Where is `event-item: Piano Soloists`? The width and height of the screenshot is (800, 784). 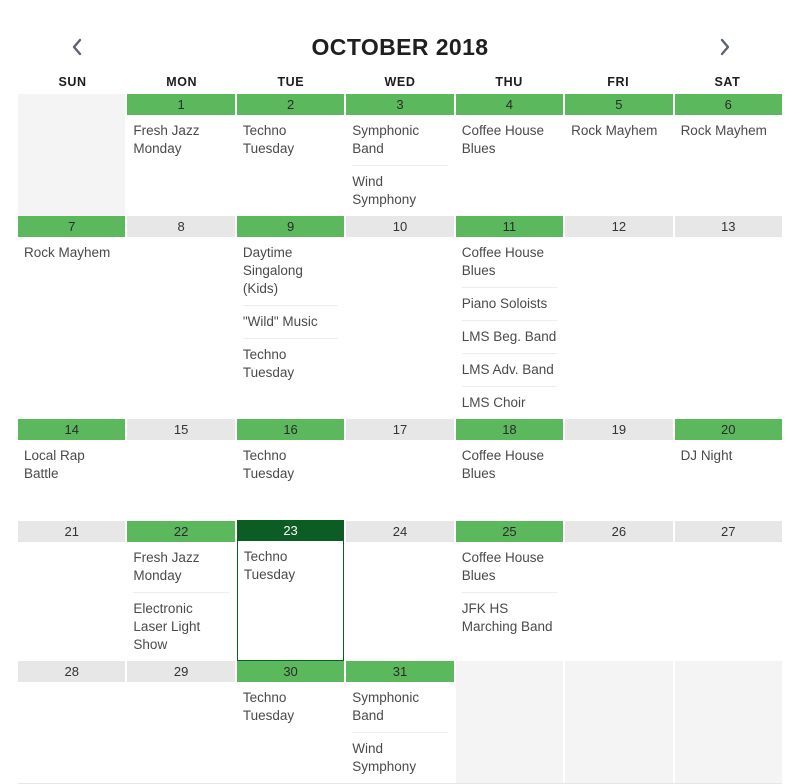 event-item: Piano Soloists is located at coordinates (509, 304).